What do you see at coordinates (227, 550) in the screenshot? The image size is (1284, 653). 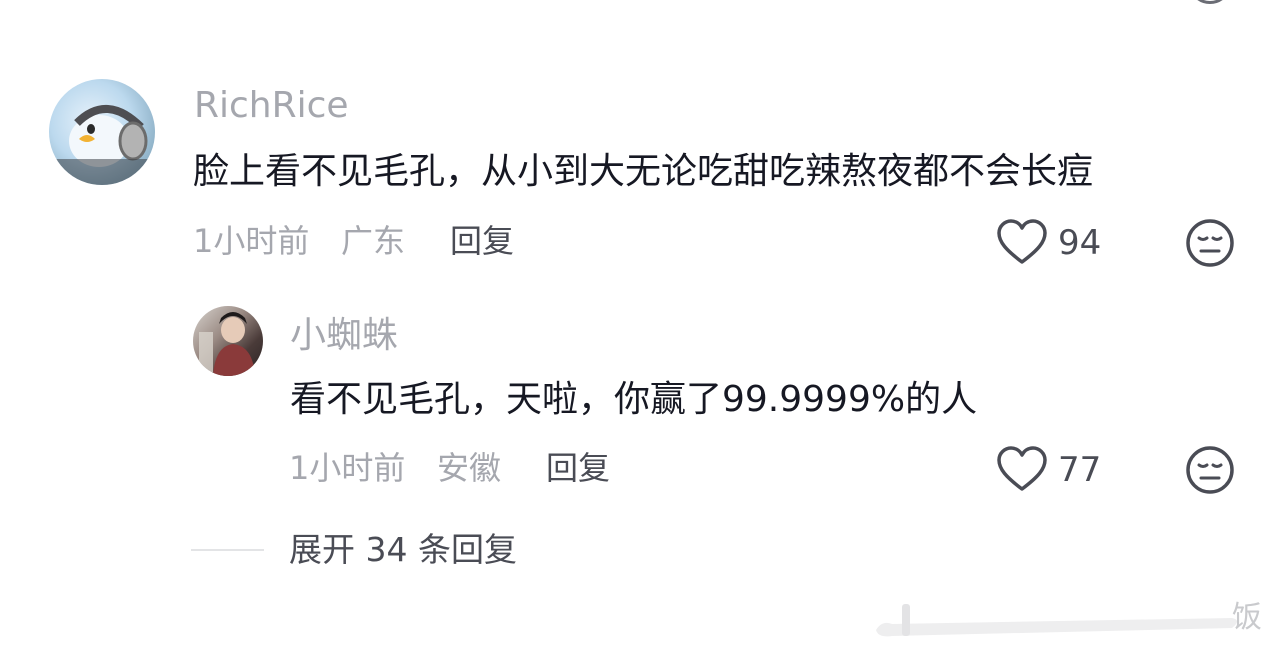 I see `expand-divider` at bounding box center [227, 550].